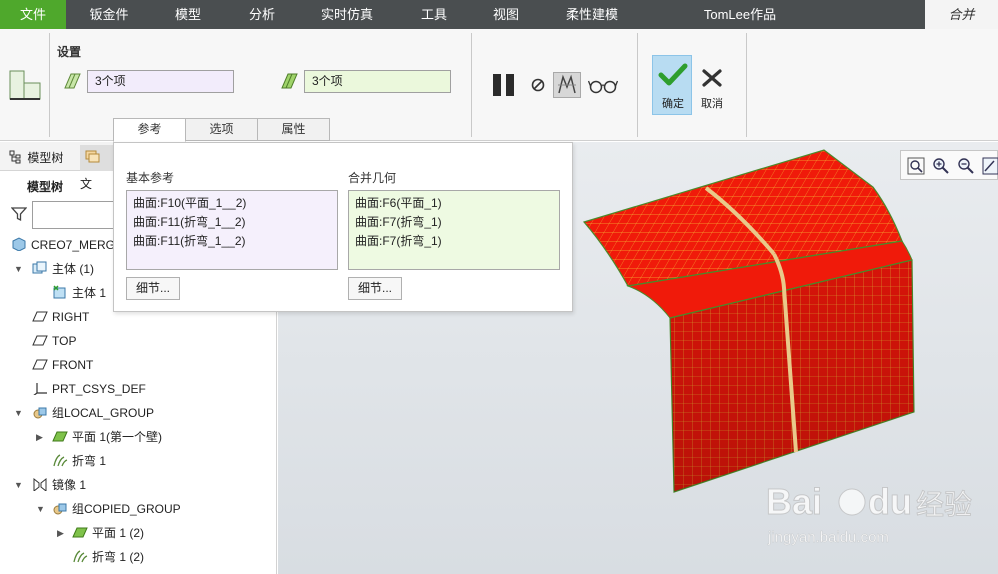 The image size is (998, 574). I want to click on tree-item-copied-group: 组COPIED_GROUP, so click(116, 509).